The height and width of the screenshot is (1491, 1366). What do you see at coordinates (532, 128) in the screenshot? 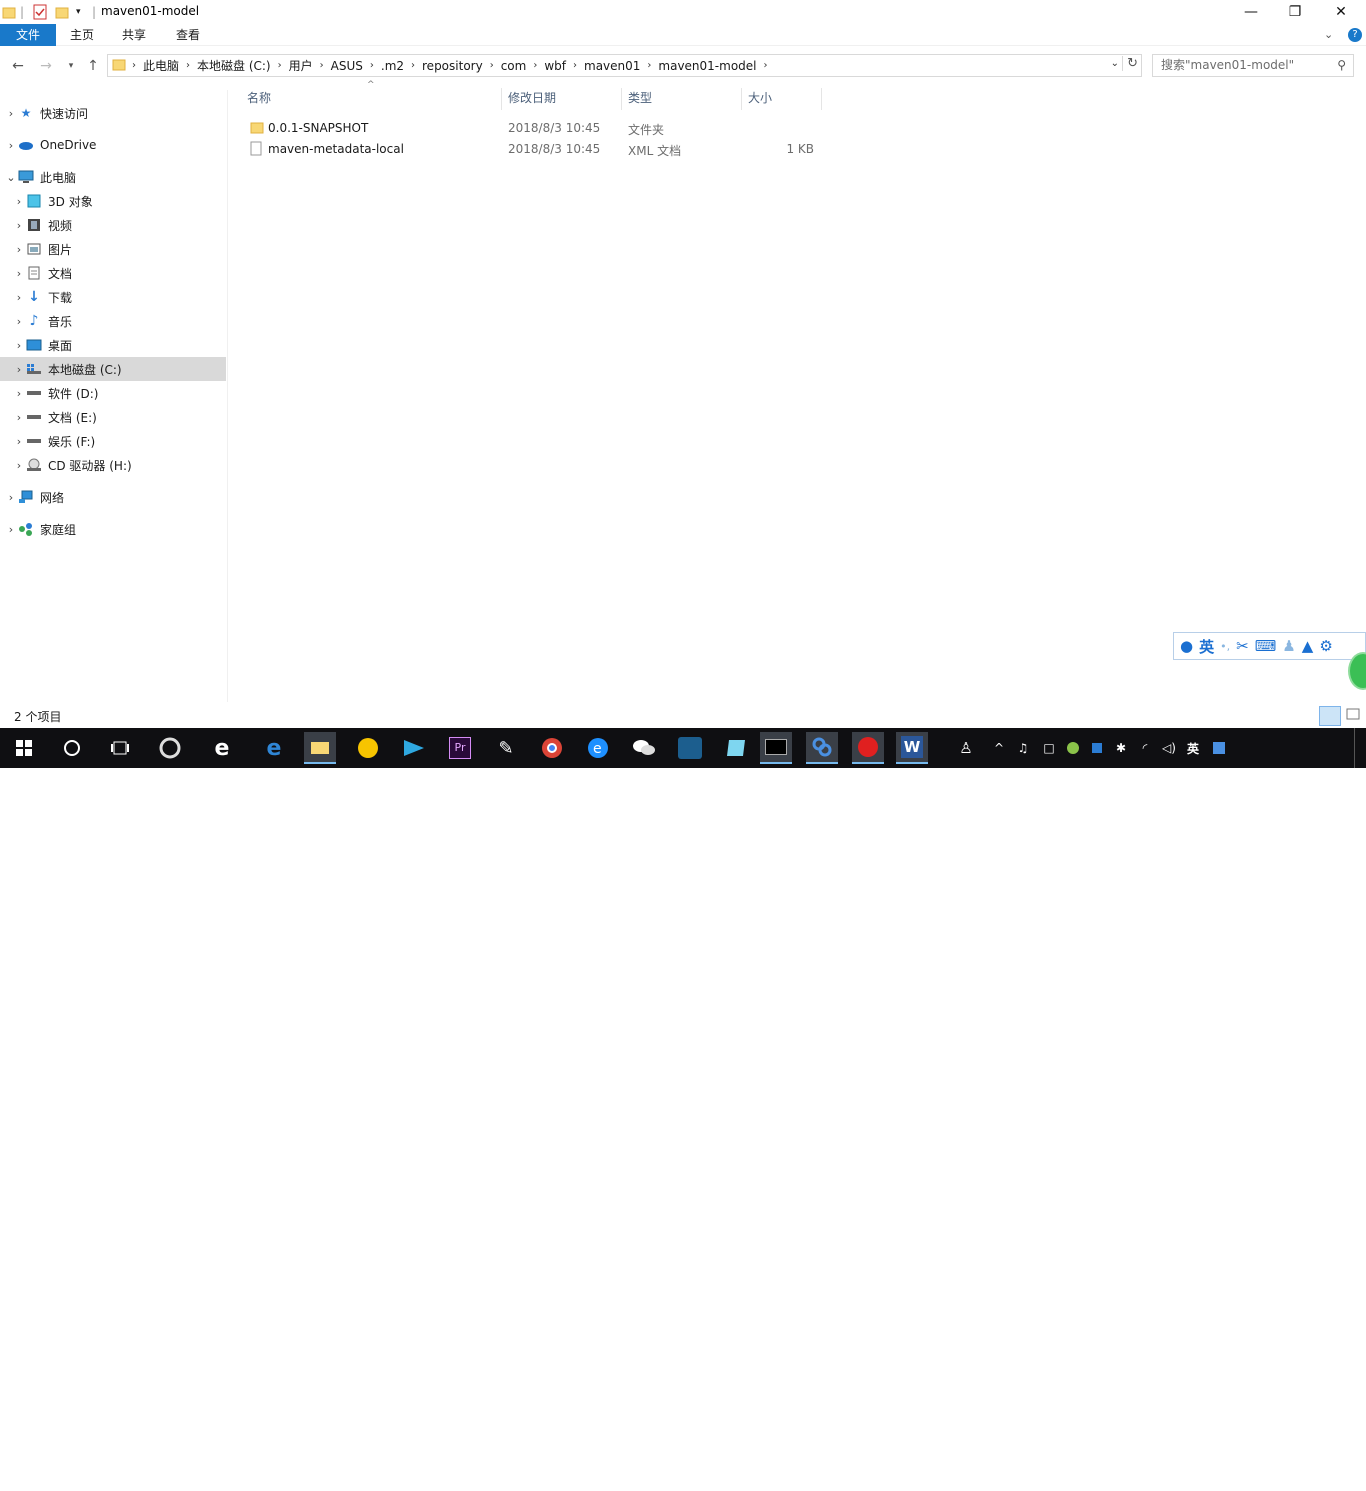
I see `file-row: 0.0.1-SNAPSHOT 2018/8/3 10:45 文件夹` at bounding box center [532, 128].